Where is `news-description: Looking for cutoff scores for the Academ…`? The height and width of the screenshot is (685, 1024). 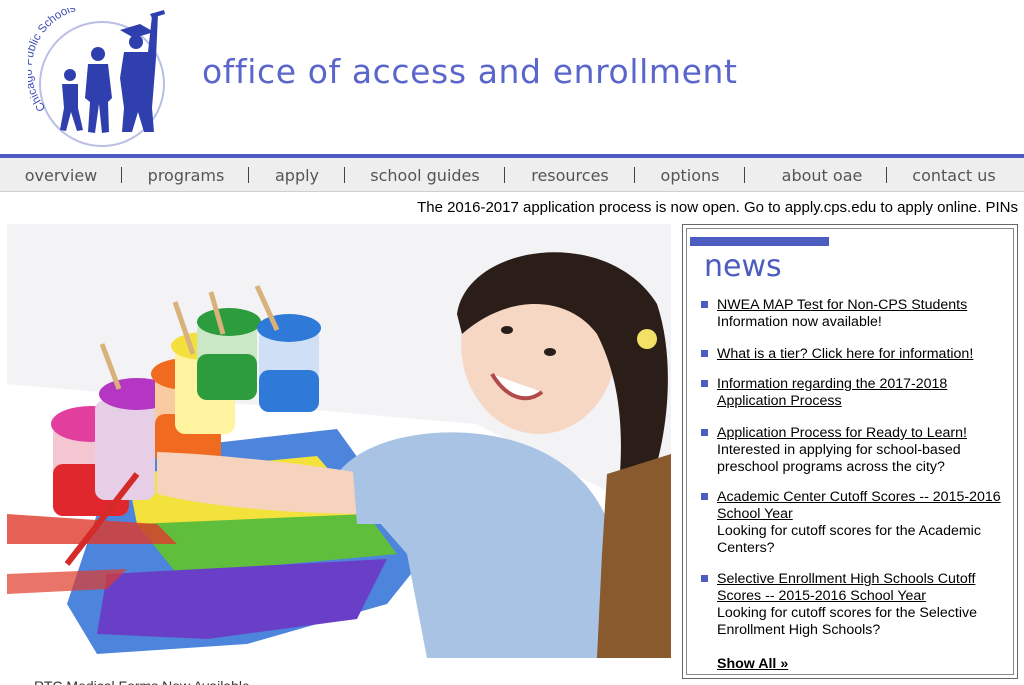
news-description: Looking for cutoff scores for the Academ… is located at coordinates (849, 539).